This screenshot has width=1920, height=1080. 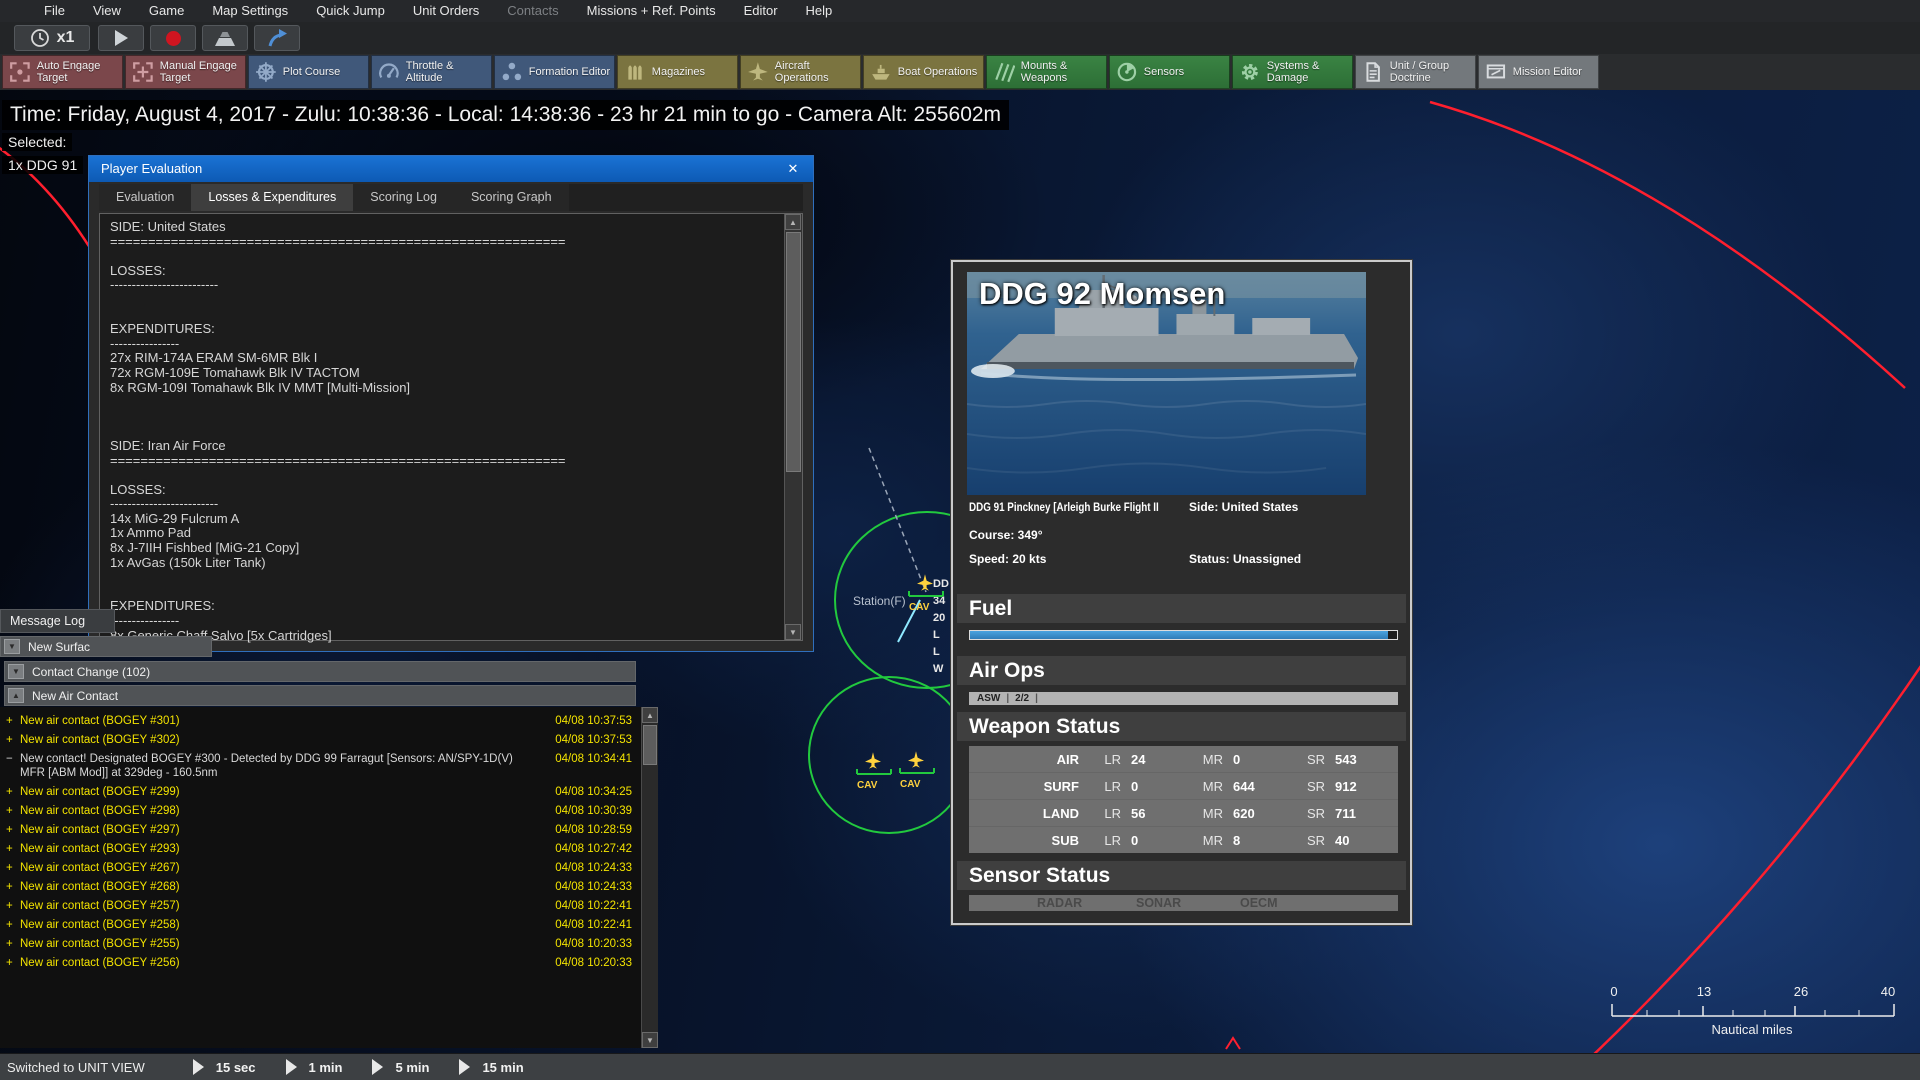 What do you see at coordinates (793, 169) in the screenshot?
I see `close-icon: ✕` at bounding box center [793, 169].